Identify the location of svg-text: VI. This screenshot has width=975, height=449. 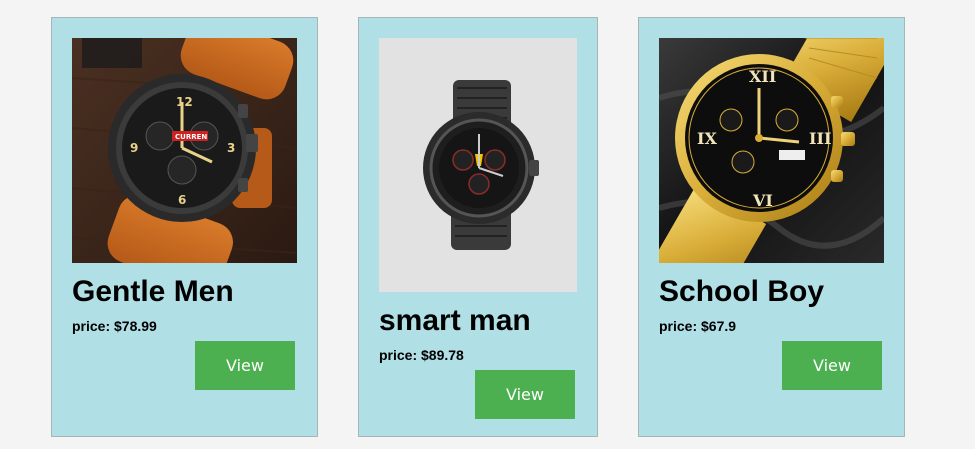
(762, 200).